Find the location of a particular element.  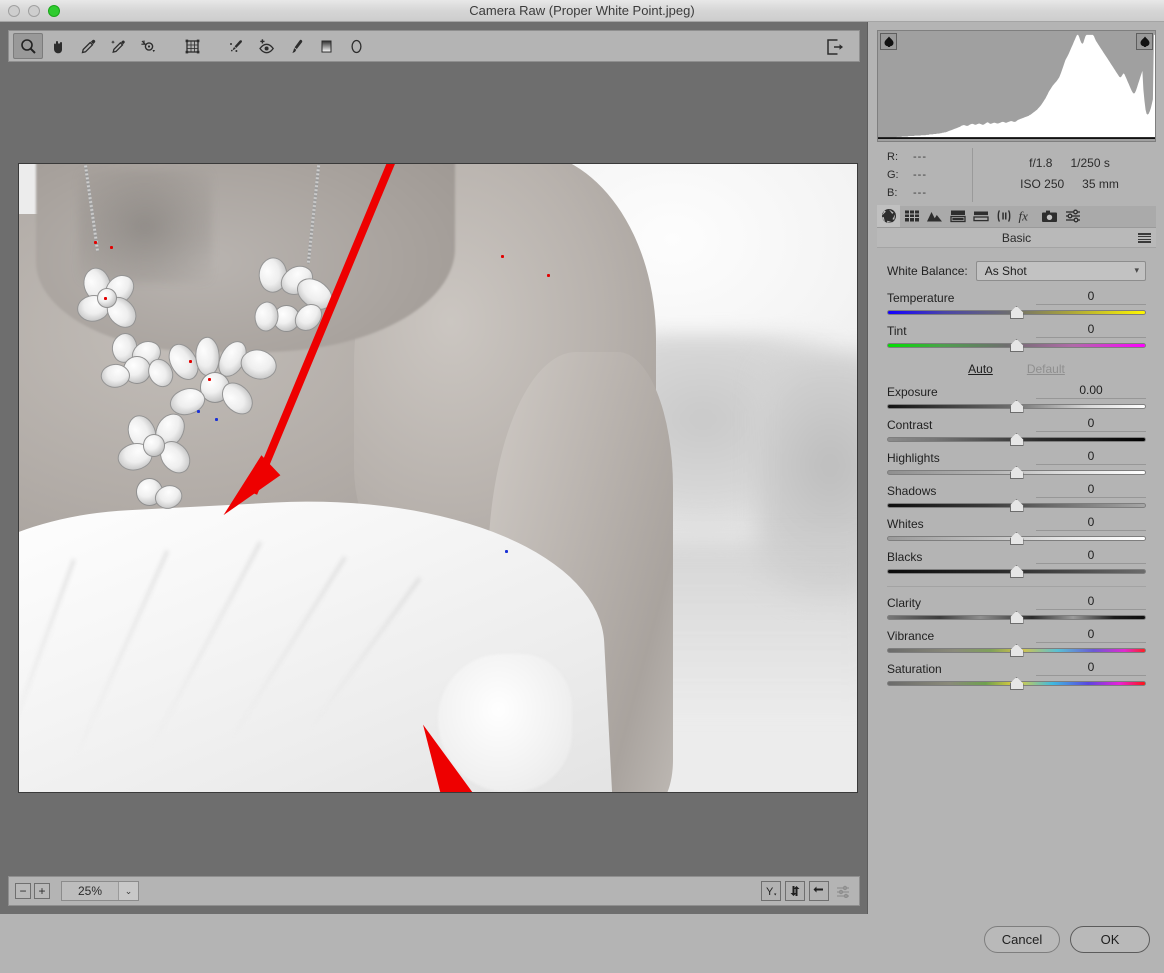

white-balance-tool is located at coordinates (88, 46).